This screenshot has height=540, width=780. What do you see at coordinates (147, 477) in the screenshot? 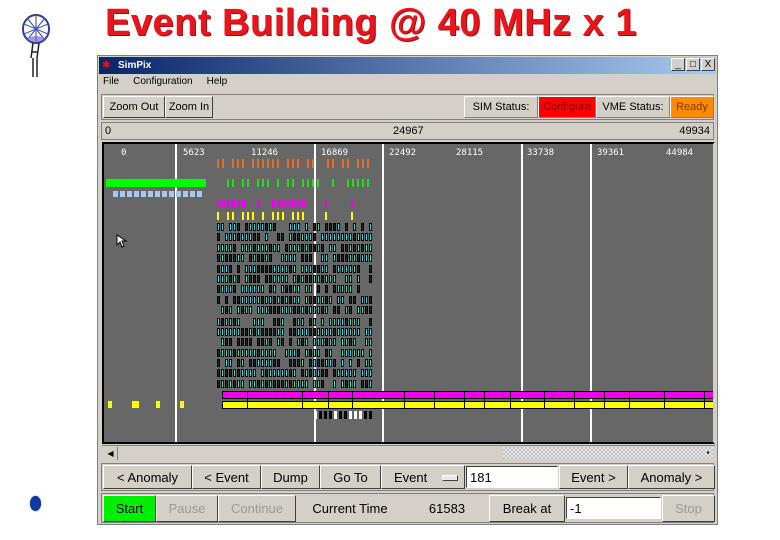
I see `prev-anomaly-button: < Anomaly` at bounding box center [147, 477].